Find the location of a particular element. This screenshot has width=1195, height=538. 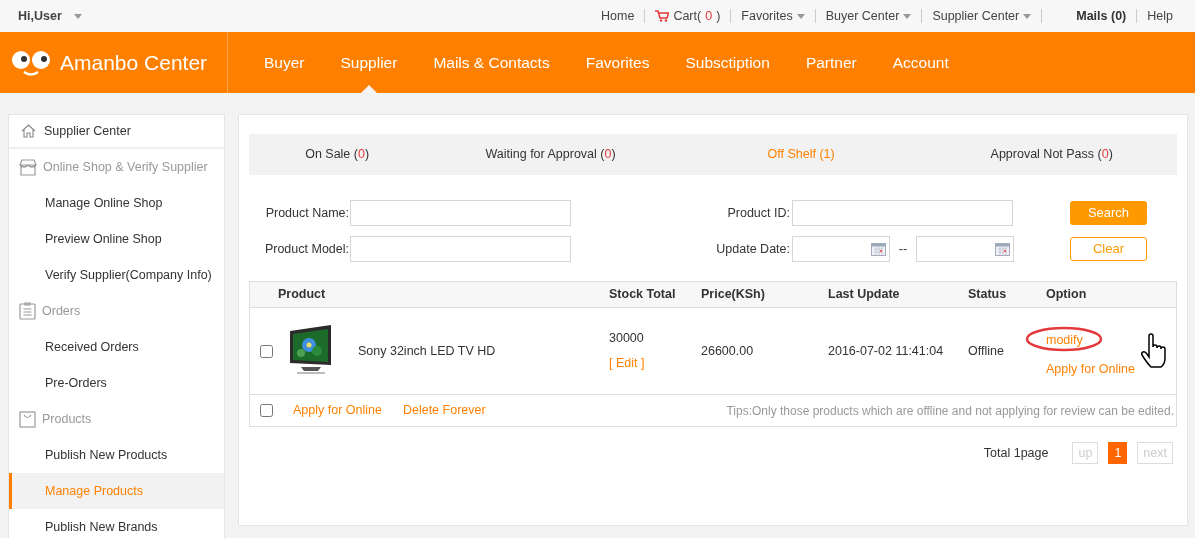

column-header: Product is located at coordinates (302, 295).